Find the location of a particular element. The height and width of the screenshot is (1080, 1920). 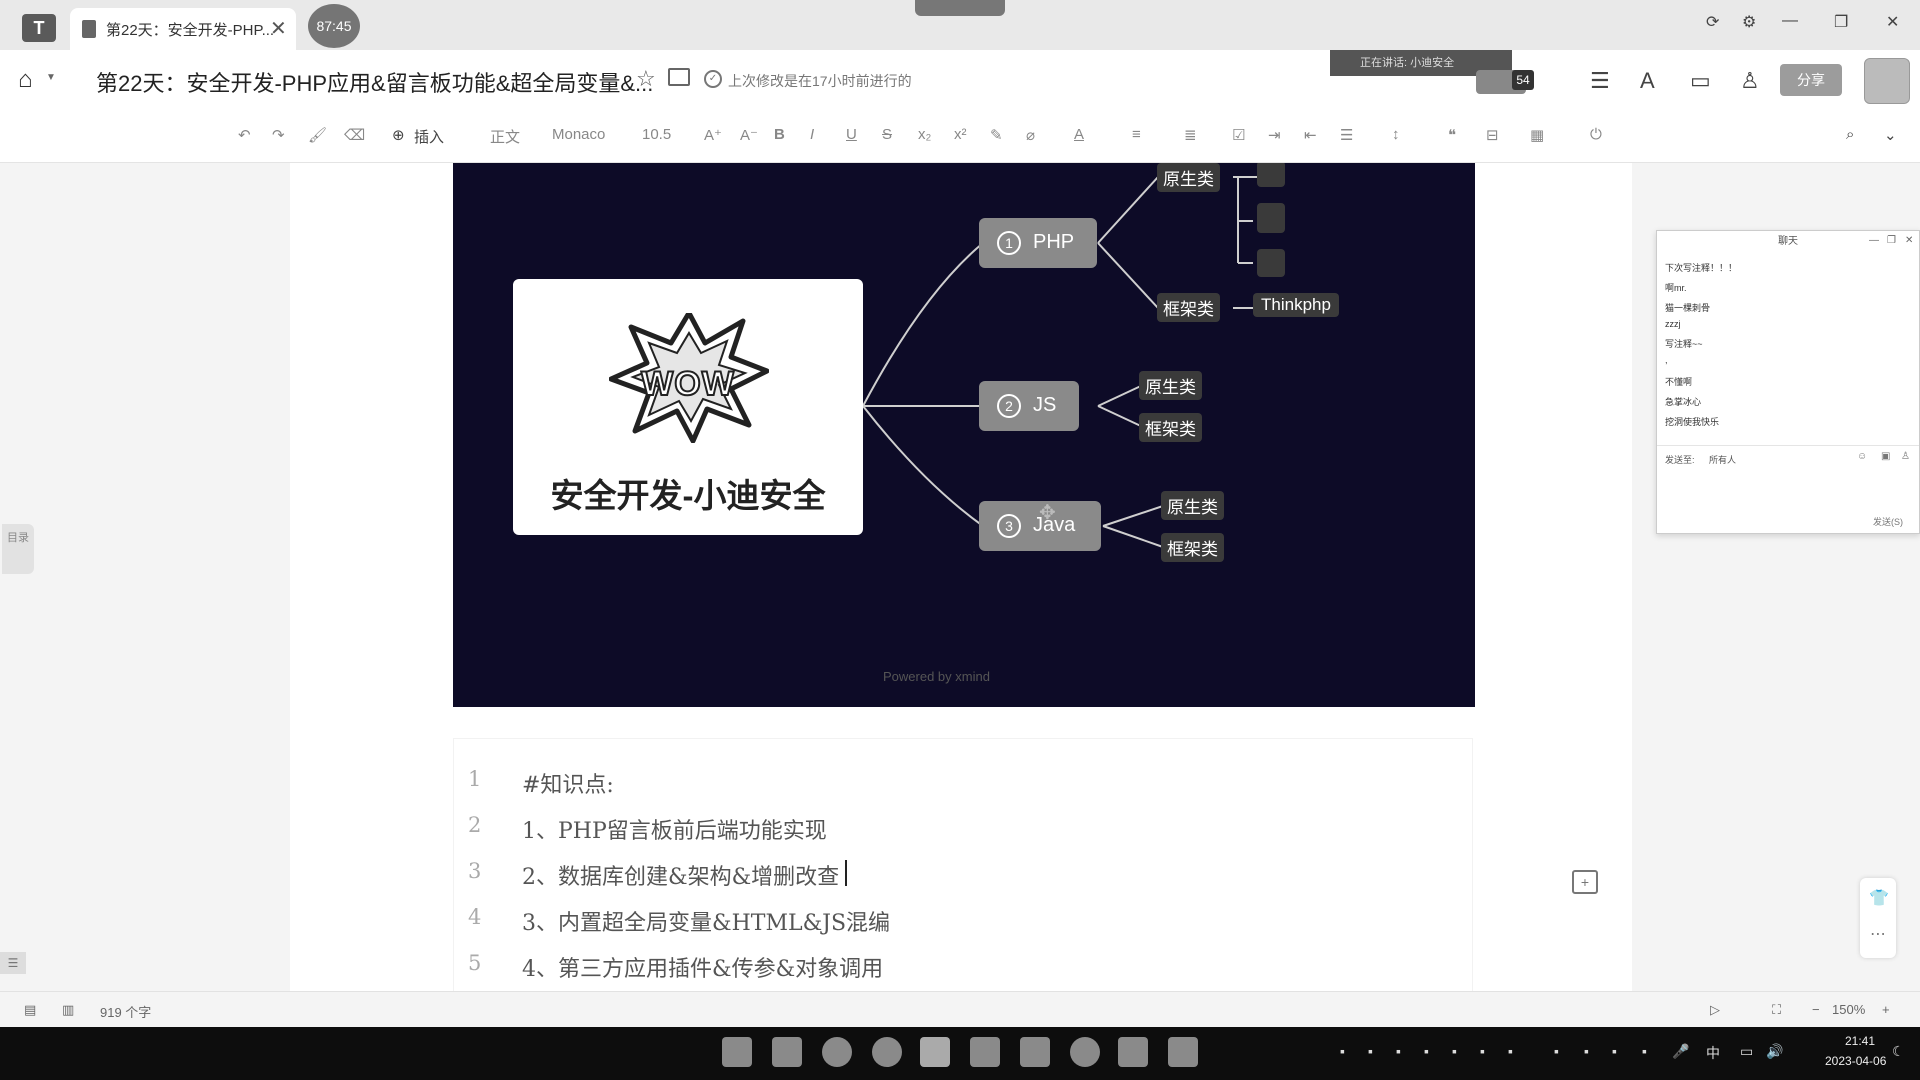

typora-icon is located at coordinates (935, 1052).